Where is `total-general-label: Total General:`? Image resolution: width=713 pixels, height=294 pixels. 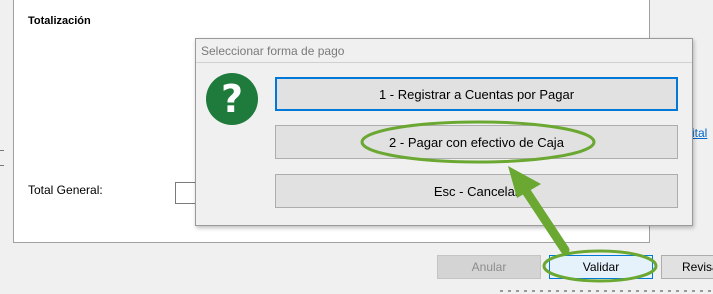 total-general-label: Total General: is located at coordinates (65, 190).